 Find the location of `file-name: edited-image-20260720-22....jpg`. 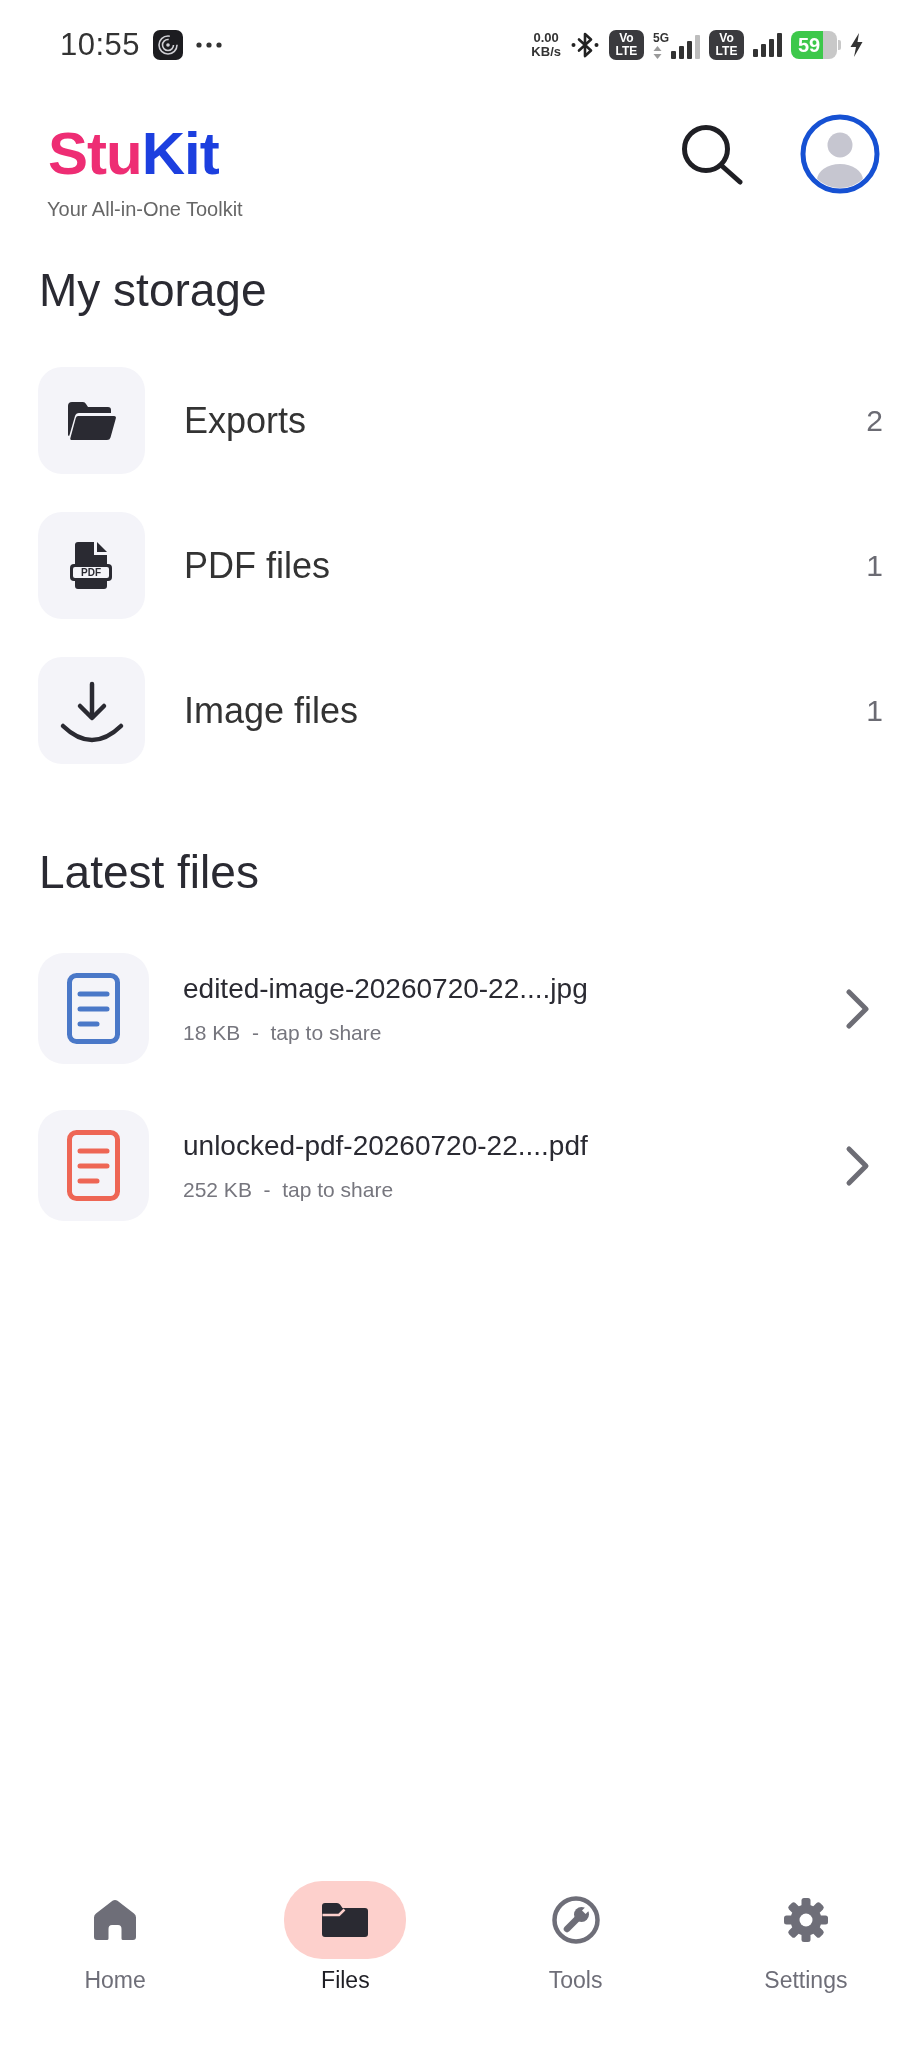

file-name: edited-image-20260720-22....jpg is located at coordinates (385, 988).